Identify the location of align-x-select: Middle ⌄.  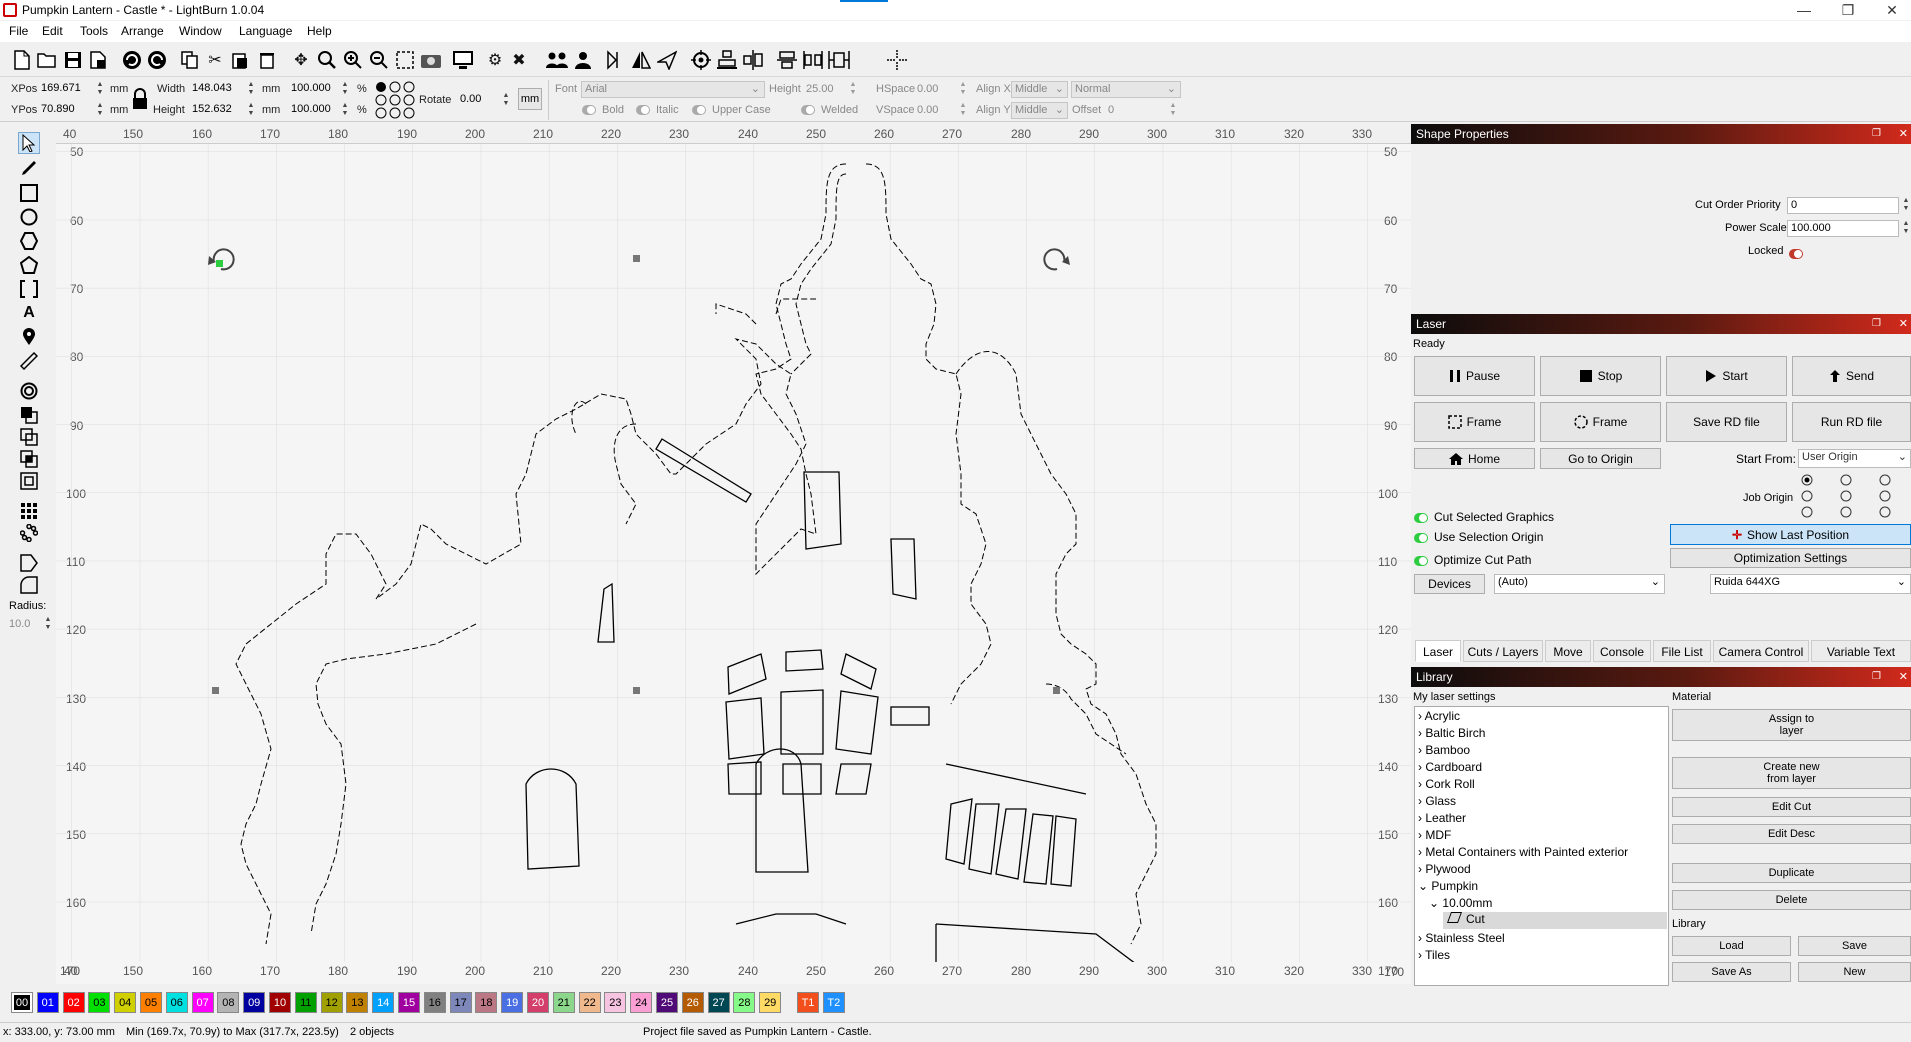
(1039, 89).